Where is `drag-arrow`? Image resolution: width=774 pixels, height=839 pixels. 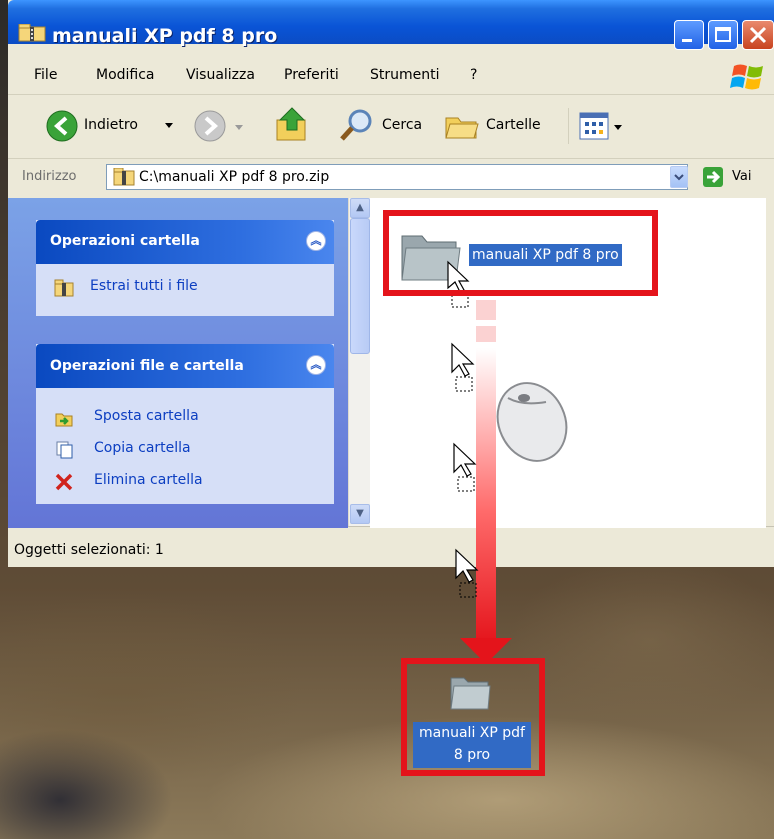
drag-arrow is located at coordinates (479, 462).